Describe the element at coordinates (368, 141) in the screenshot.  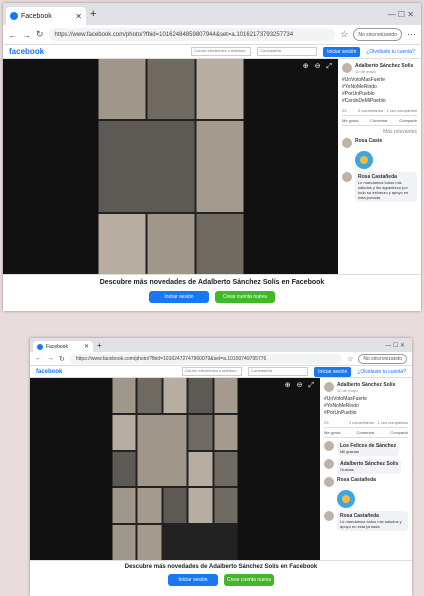
I see `comment-author: Rosa Caste` at that location.